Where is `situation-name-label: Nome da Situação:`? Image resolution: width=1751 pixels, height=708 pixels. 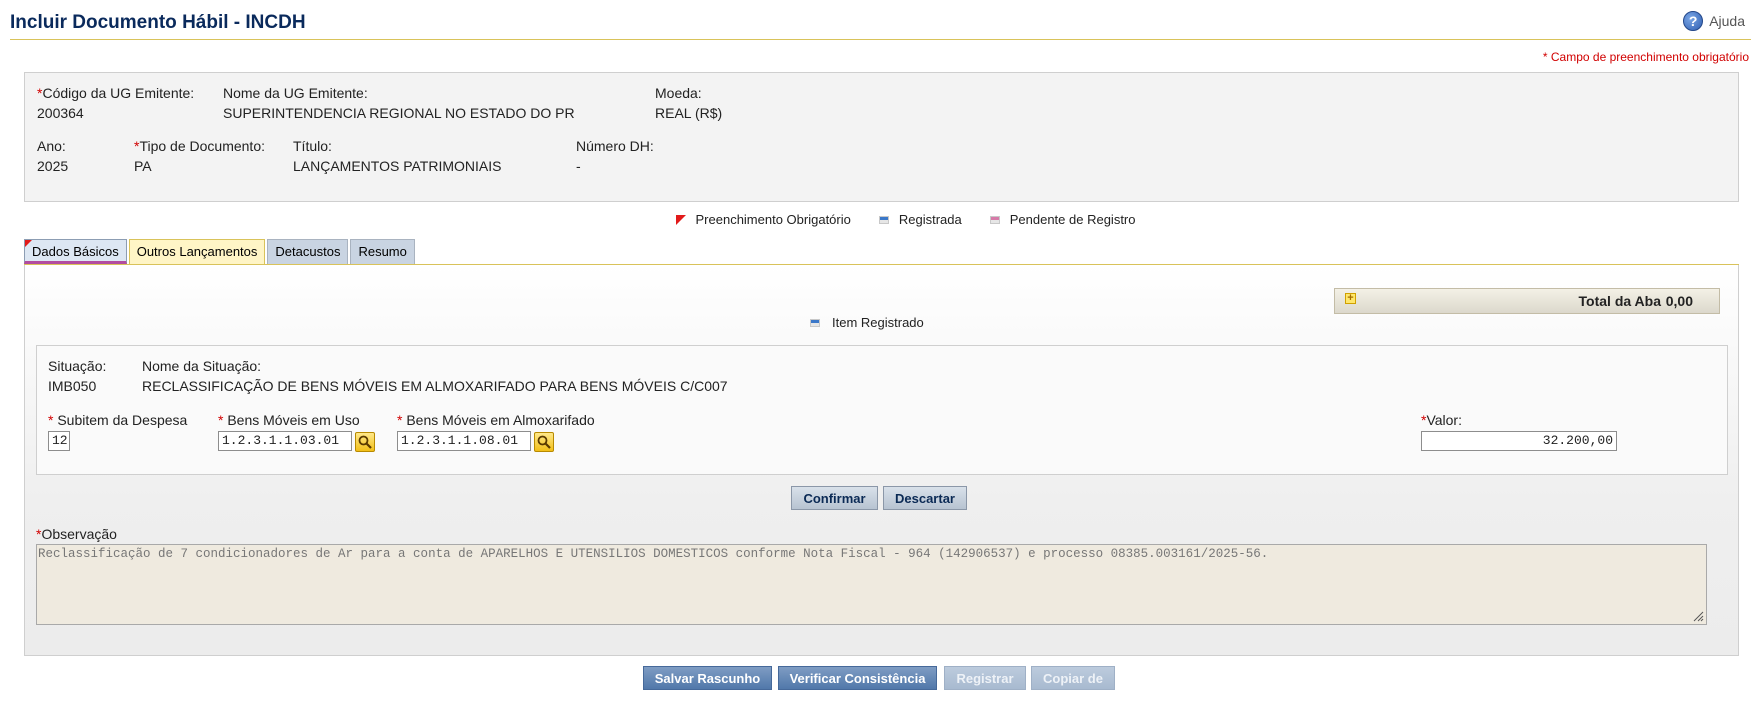 situation-name-label: Nome da Situação: is located at coordinates (202, 366).